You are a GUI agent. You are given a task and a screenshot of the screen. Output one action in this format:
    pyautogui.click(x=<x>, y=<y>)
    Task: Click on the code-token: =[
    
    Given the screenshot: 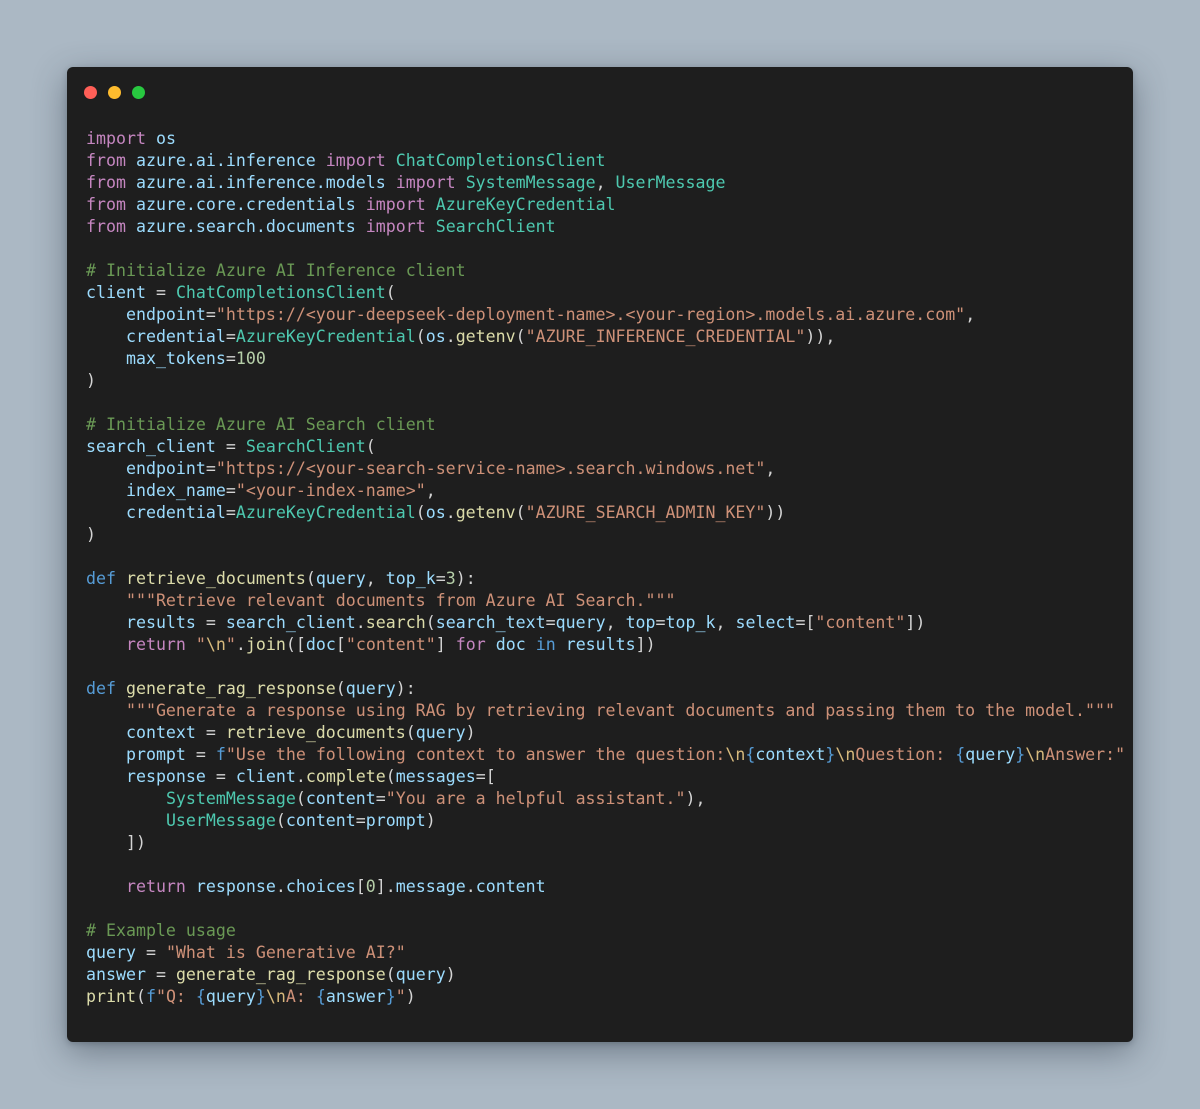 What is the action you would take?
    pyautogui.click(x=805, y=622)
    